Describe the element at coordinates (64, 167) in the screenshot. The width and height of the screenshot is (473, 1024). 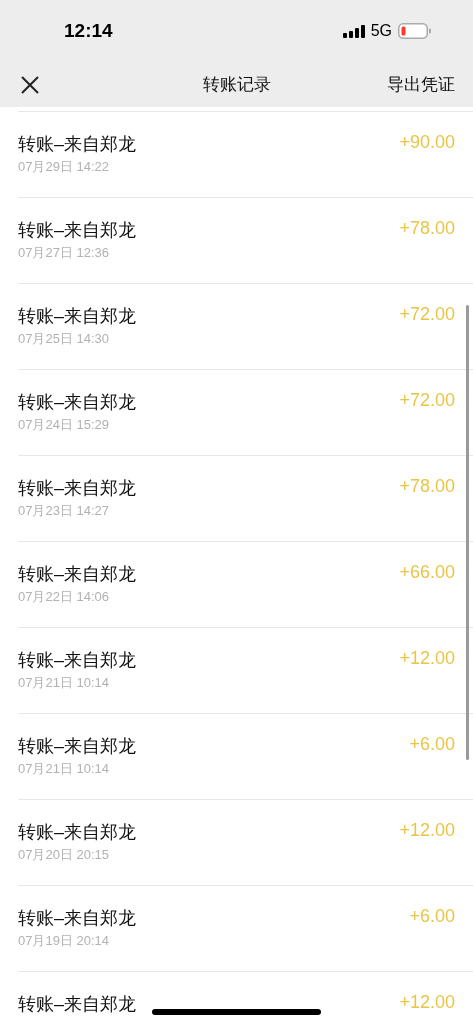
I see `record-time: 07月29日 14:22` at that location.